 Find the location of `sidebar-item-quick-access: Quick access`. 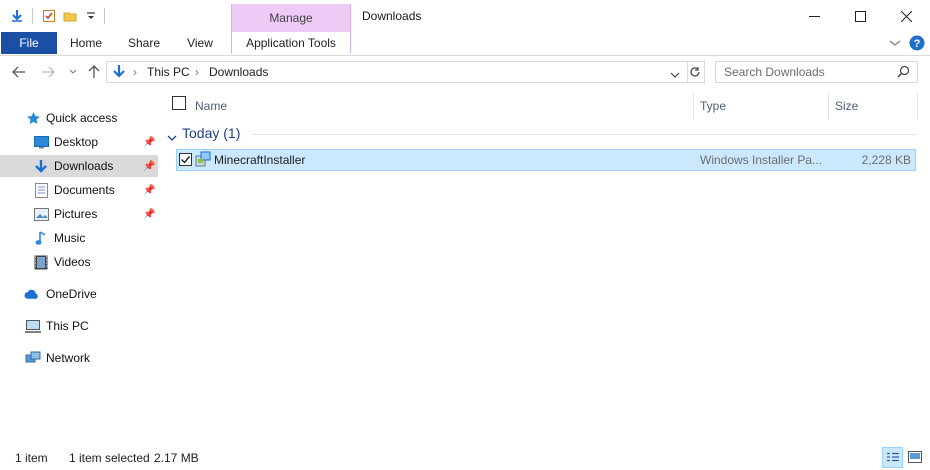

sidebar-item-quick-access: Quick access is located at coordinates (79, 118).